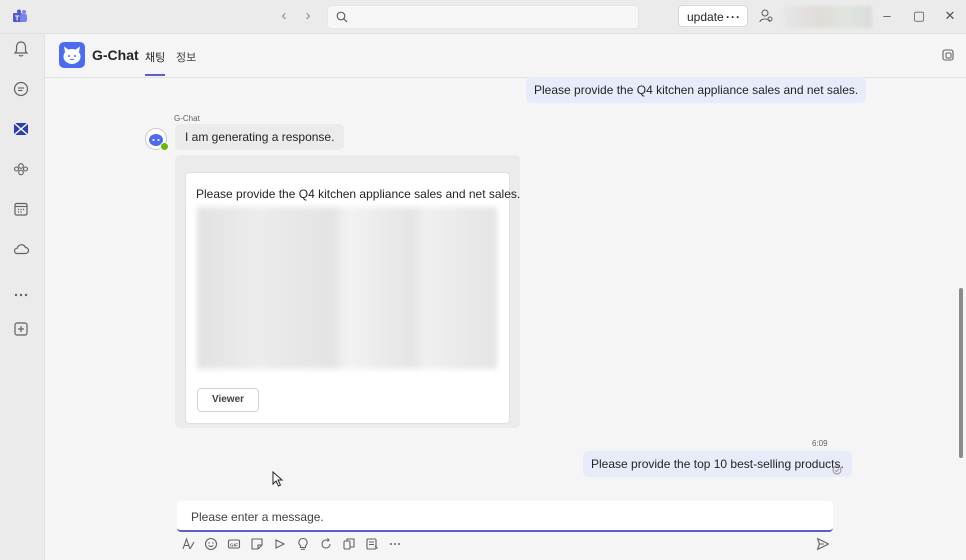 Image resolution: width=966 pixels, height=560 pixels. What do you see at coordinates (308, 16) in the screenshot?
I see `forward-arrow-icon: ›` at bounding box center [308, 16].